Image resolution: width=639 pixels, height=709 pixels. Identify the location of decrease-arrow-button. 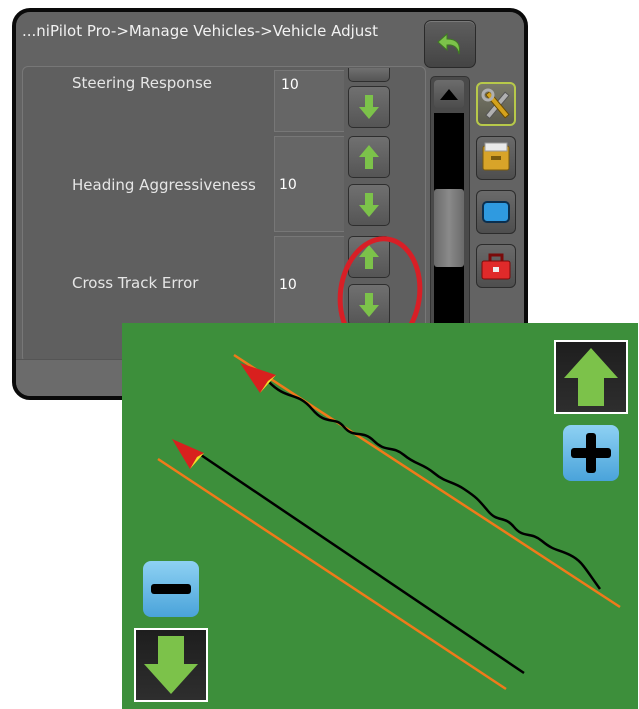
(171, 665).